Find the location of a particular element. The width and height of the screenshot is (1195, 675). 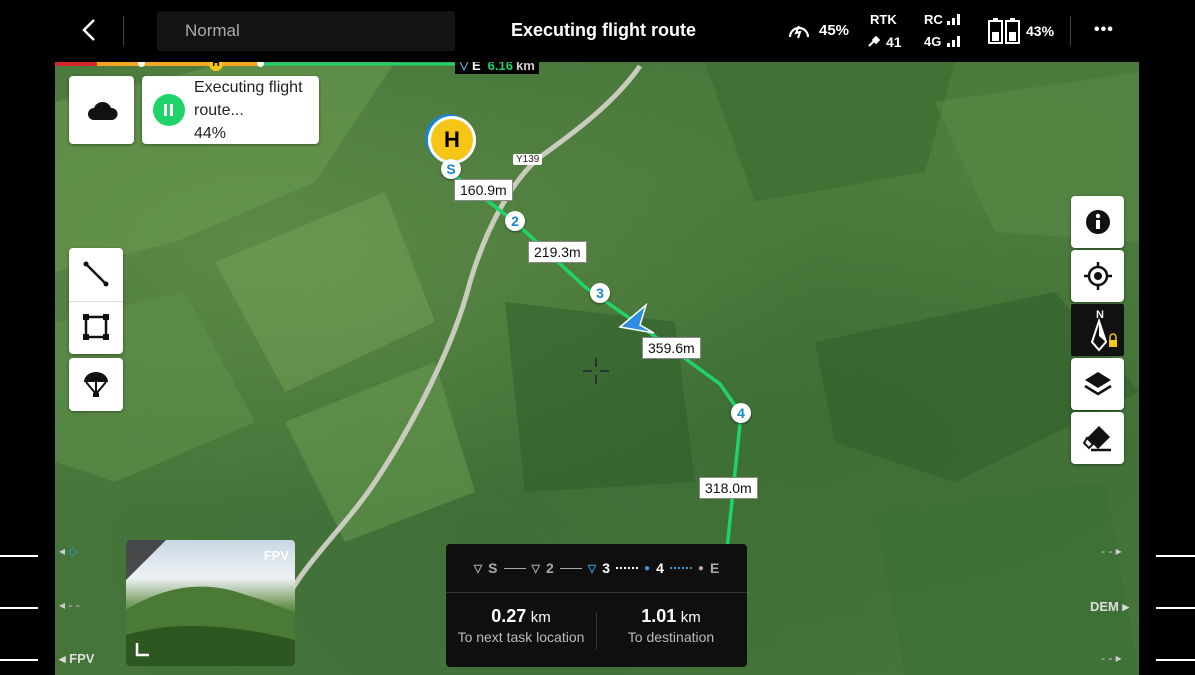

compass-lock-button: N is located at coordinates (1097, 330).